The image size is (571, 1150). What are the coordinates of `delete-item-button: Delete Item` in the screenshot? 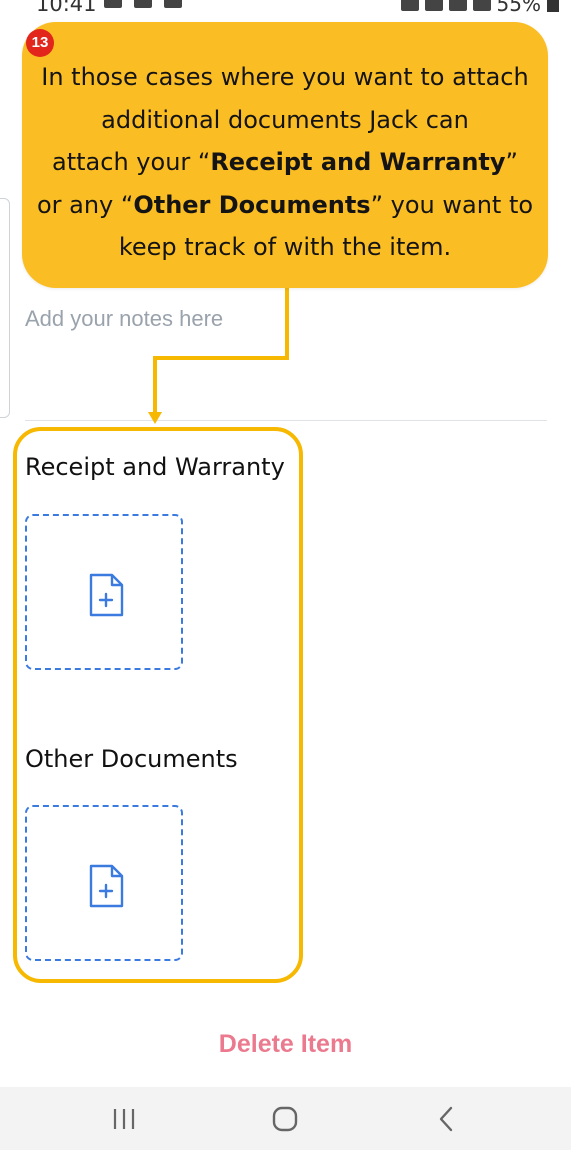 It's located at (285, 1044).